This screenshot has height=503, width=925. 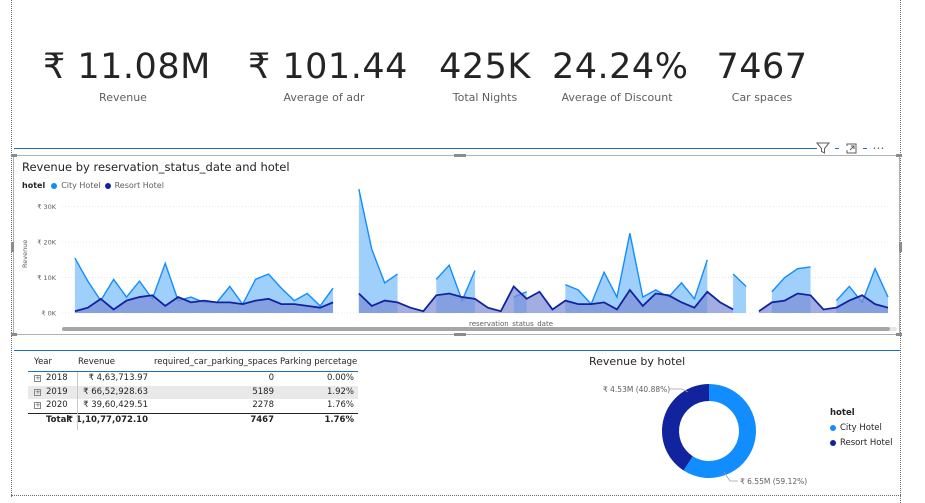 I want to click on donut-label-resort-hotel: ₹ 4.53M (40.88%), so click(x=637, y=389).